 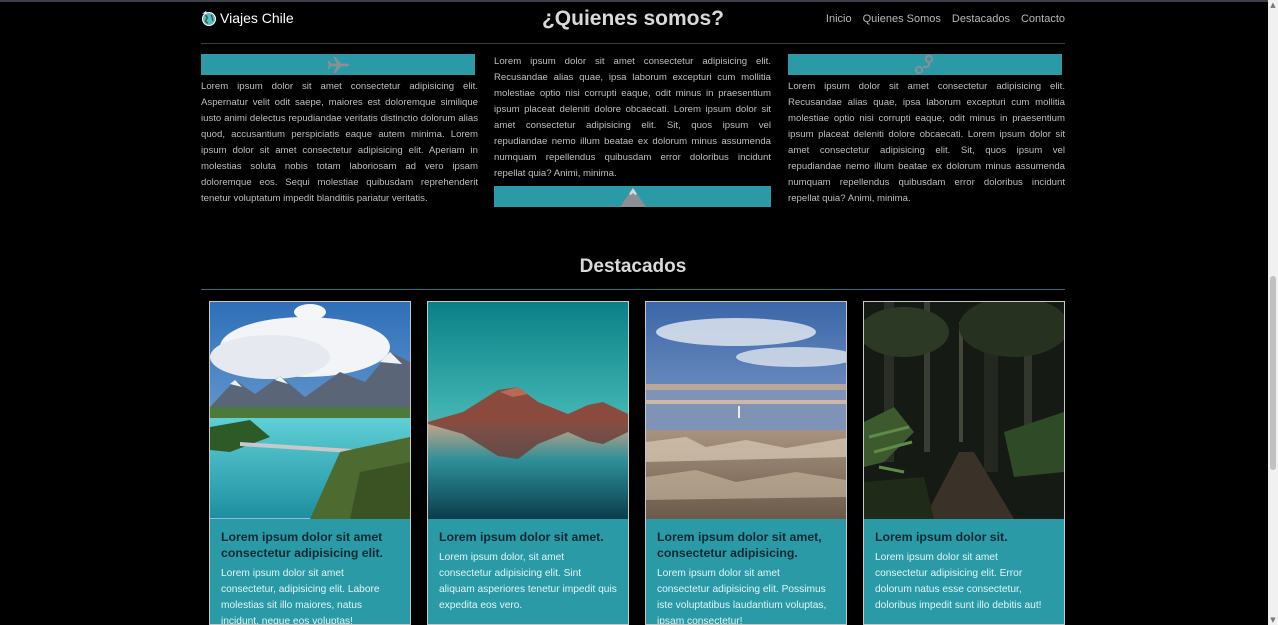 What do you see at coordinates (639, 1) in the screenshot?
I see `window-top-edge` at bounding box center [639, 1].